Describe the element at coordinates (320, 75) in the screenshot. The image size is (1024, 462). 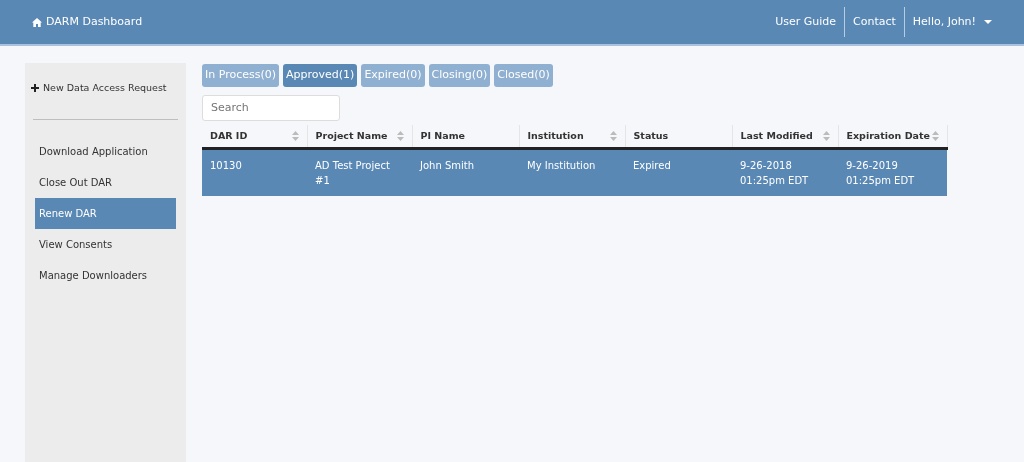
I see `tab: Approved(1)` at that location.